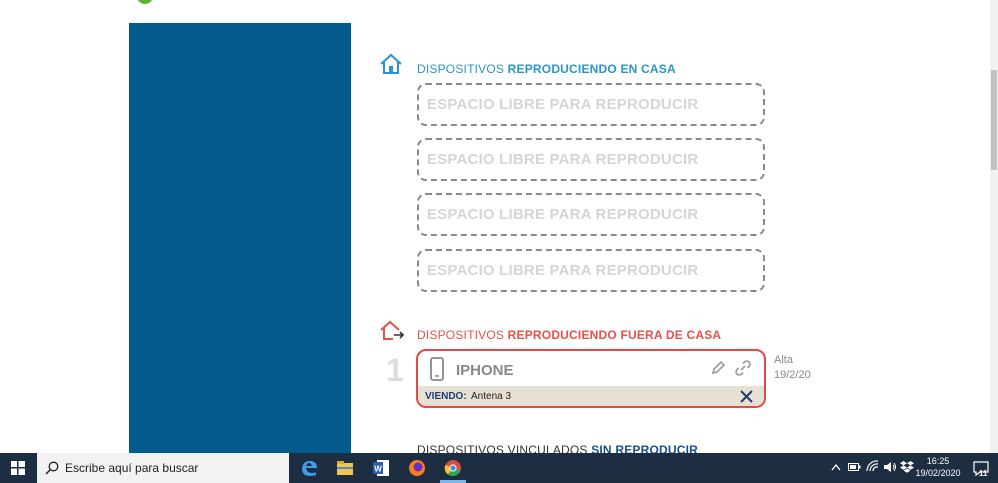  What do you see at coordinates (309, 468) in the screenshot?
I see `edge-icon` at bounding box center [309, 468].